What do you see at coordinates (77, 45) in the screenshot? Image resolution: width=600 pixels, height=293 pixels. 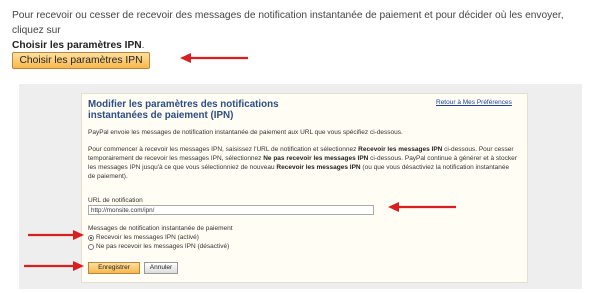 I see `intro-link-text: Choisir les paramètres IPN` at bounding box center [77, 45].